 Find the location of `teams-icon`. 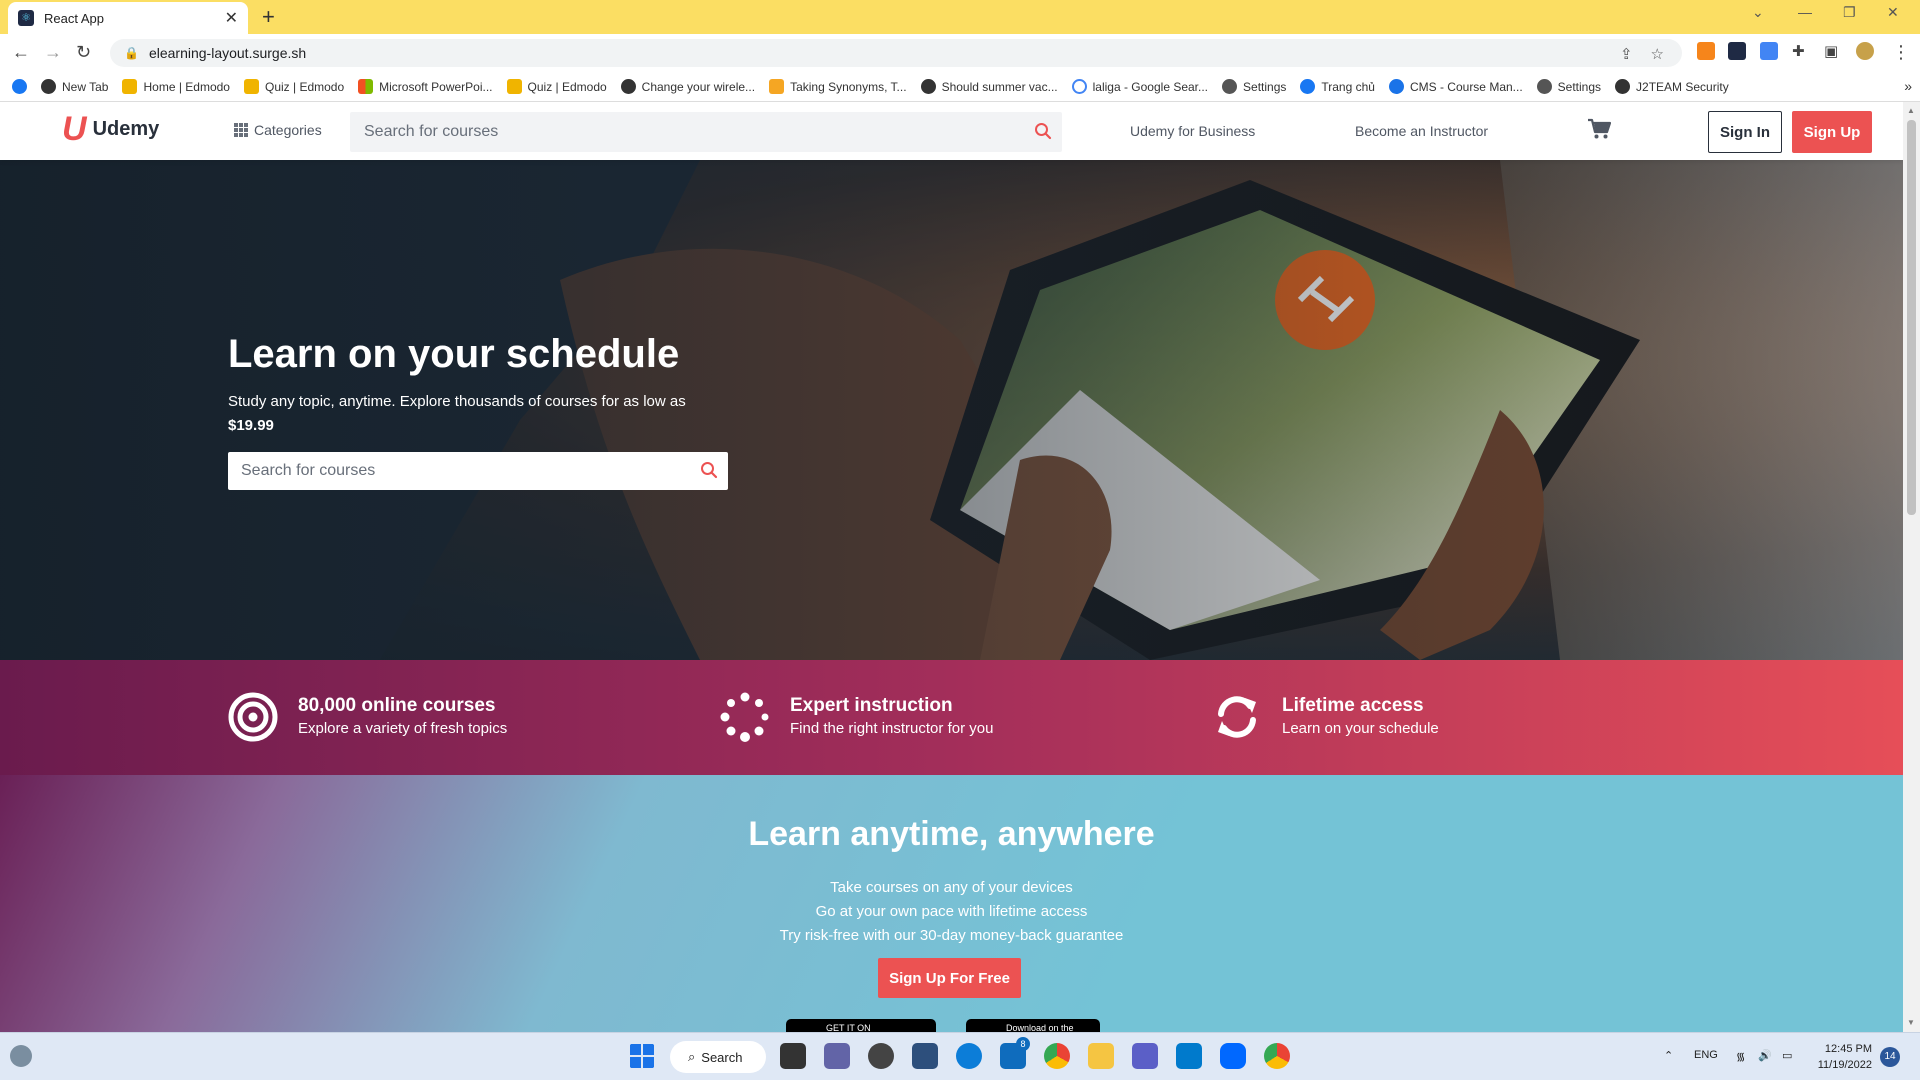

teams-icon is located at coordinates (1145, 1056).